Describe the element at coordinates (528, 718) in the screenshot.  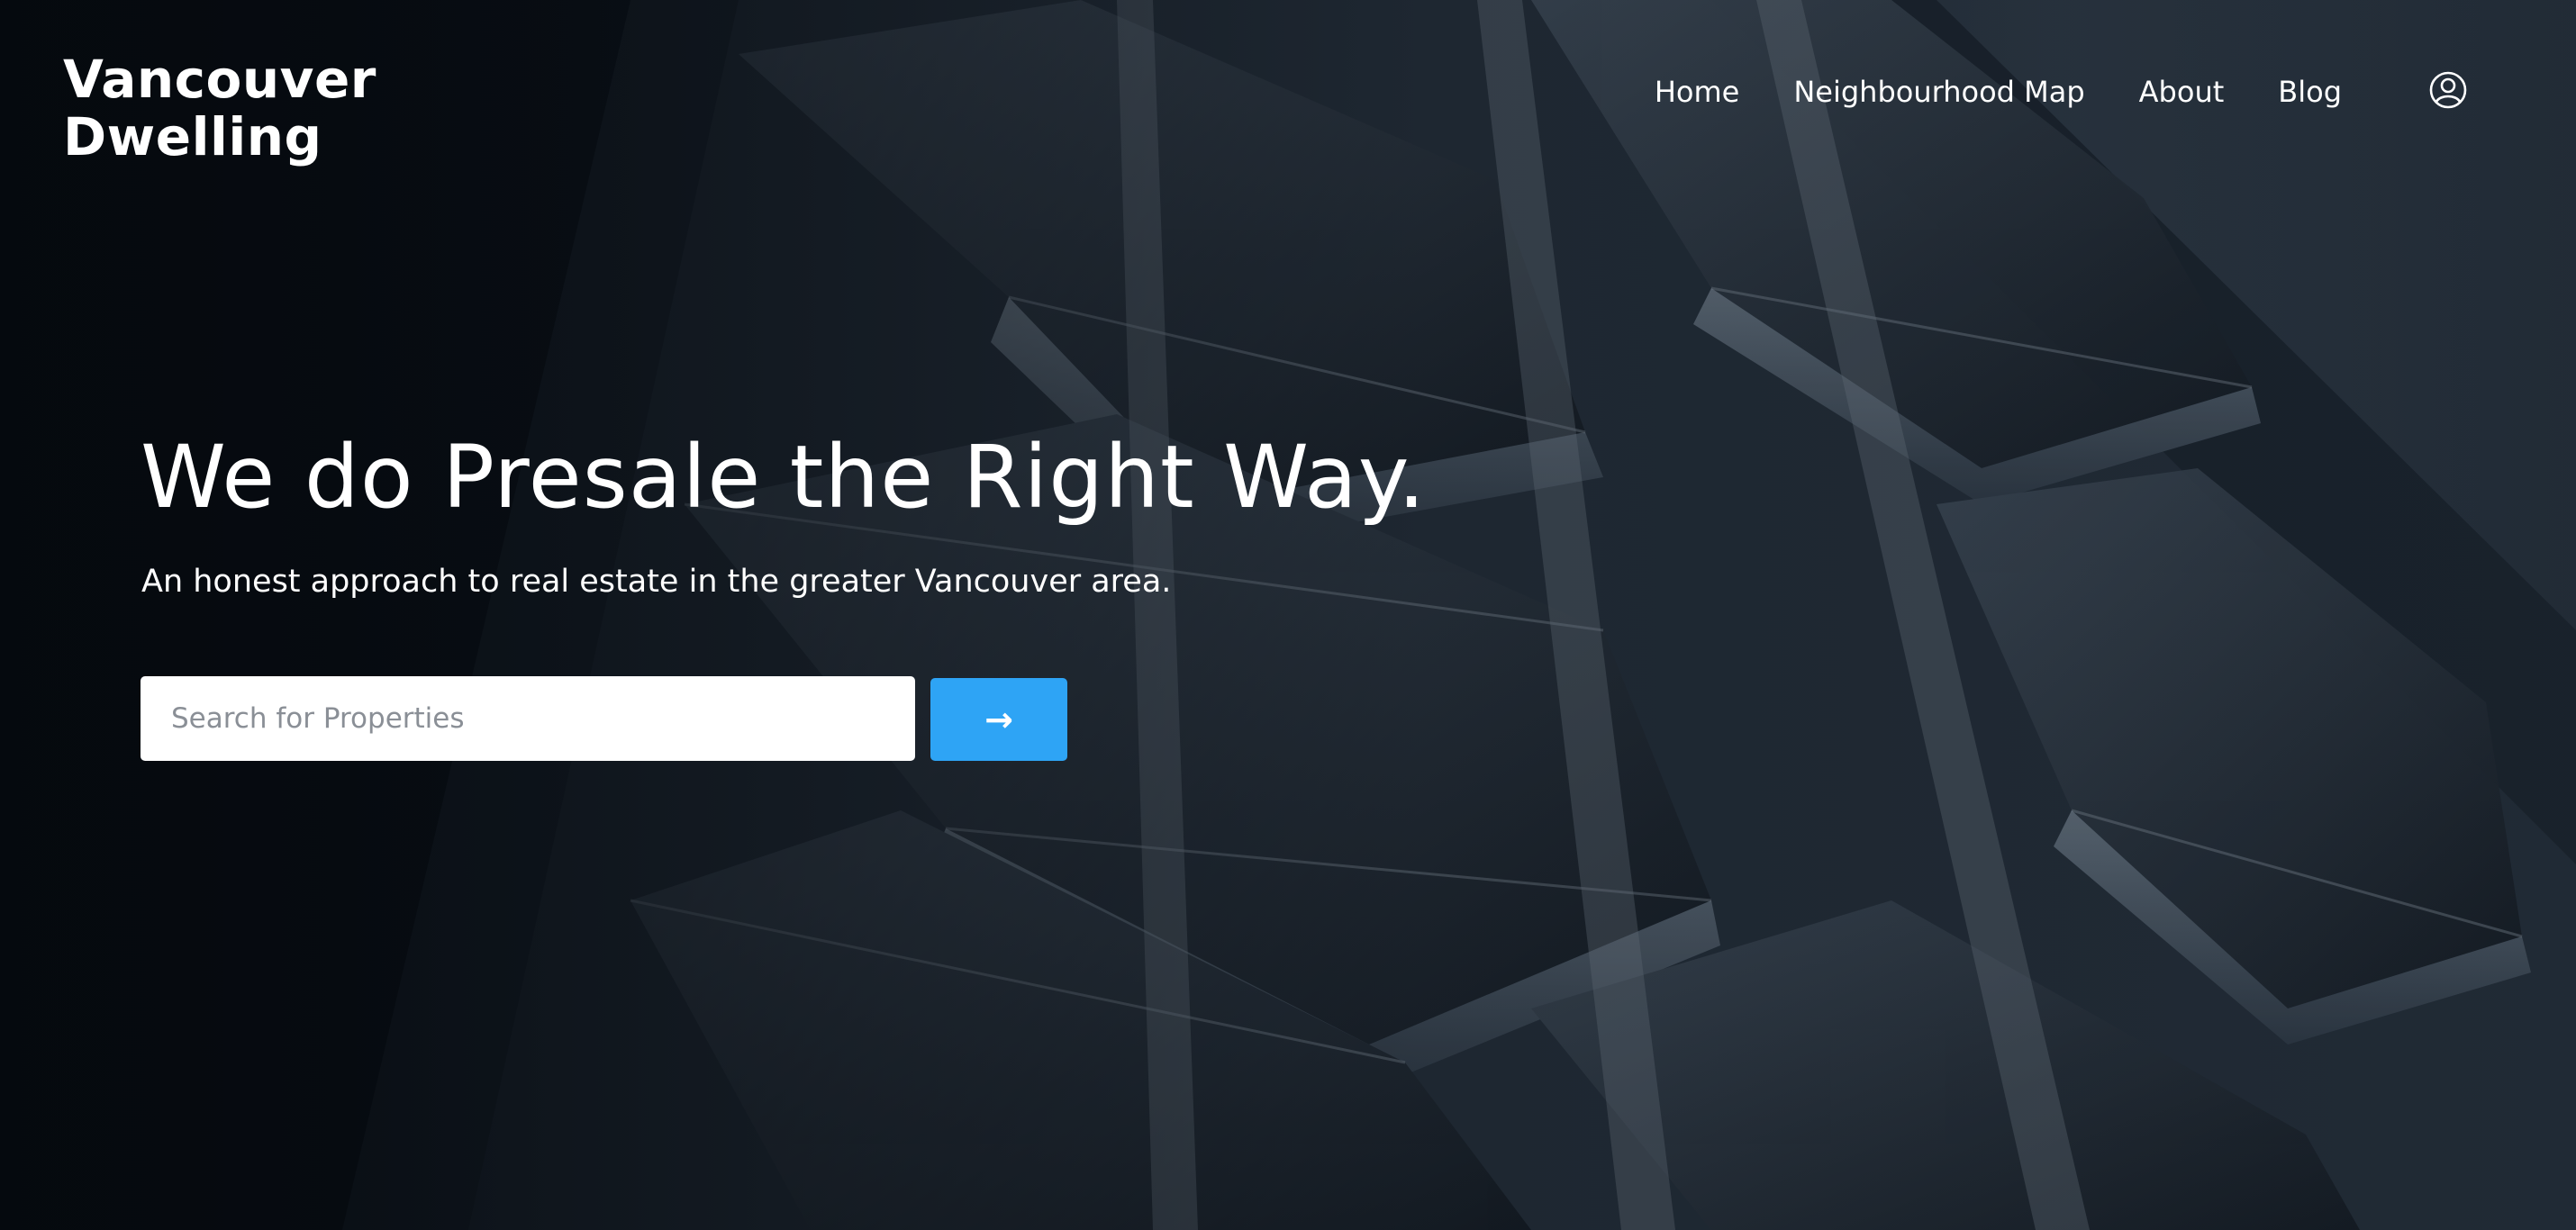
I see `property-search-input` at that location.